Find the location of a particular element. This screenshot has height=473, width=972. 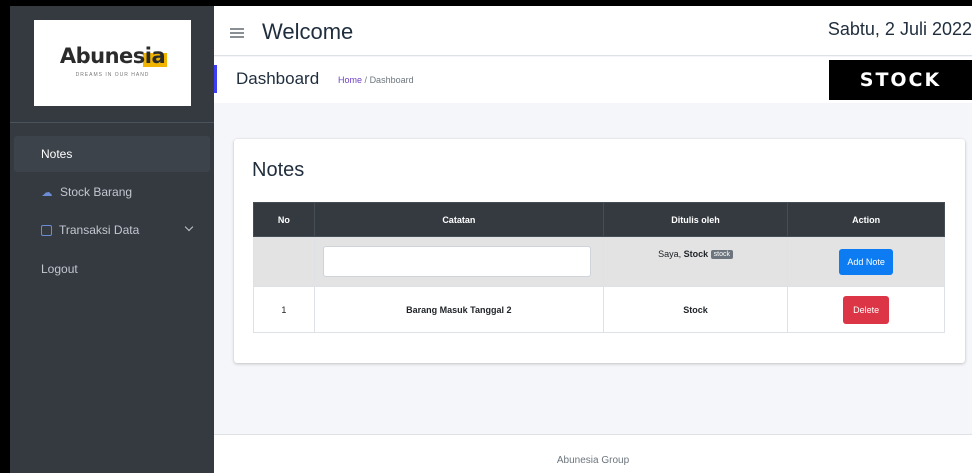

sidebar-item-label: Transaksi Data is located at coordinates (99, 230).